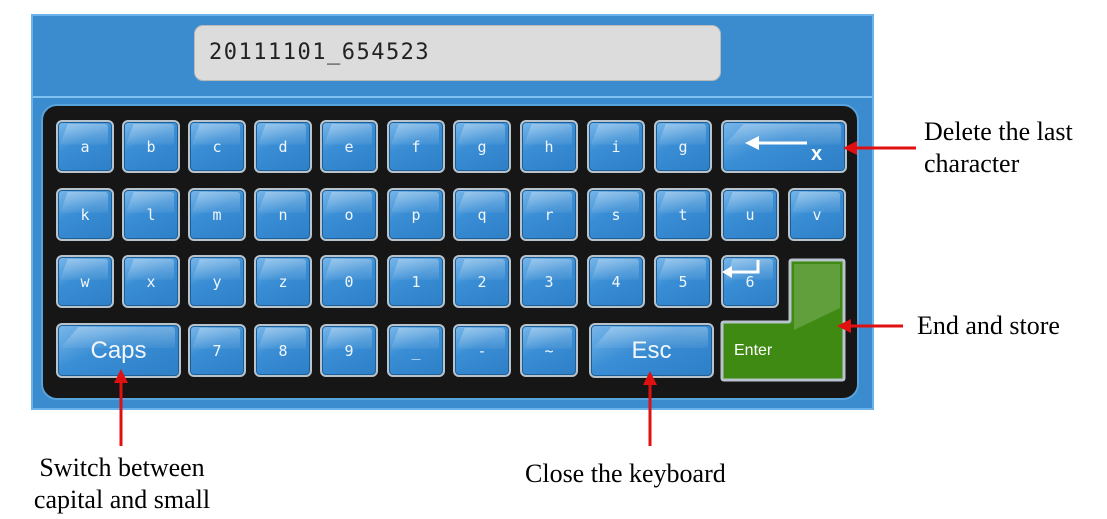 The width and height of the screenshot is (1107, 519). Describe the element at coordinates (998, 148) in the screenshot. I see `delete-annotation: Delete the last character` at that location.